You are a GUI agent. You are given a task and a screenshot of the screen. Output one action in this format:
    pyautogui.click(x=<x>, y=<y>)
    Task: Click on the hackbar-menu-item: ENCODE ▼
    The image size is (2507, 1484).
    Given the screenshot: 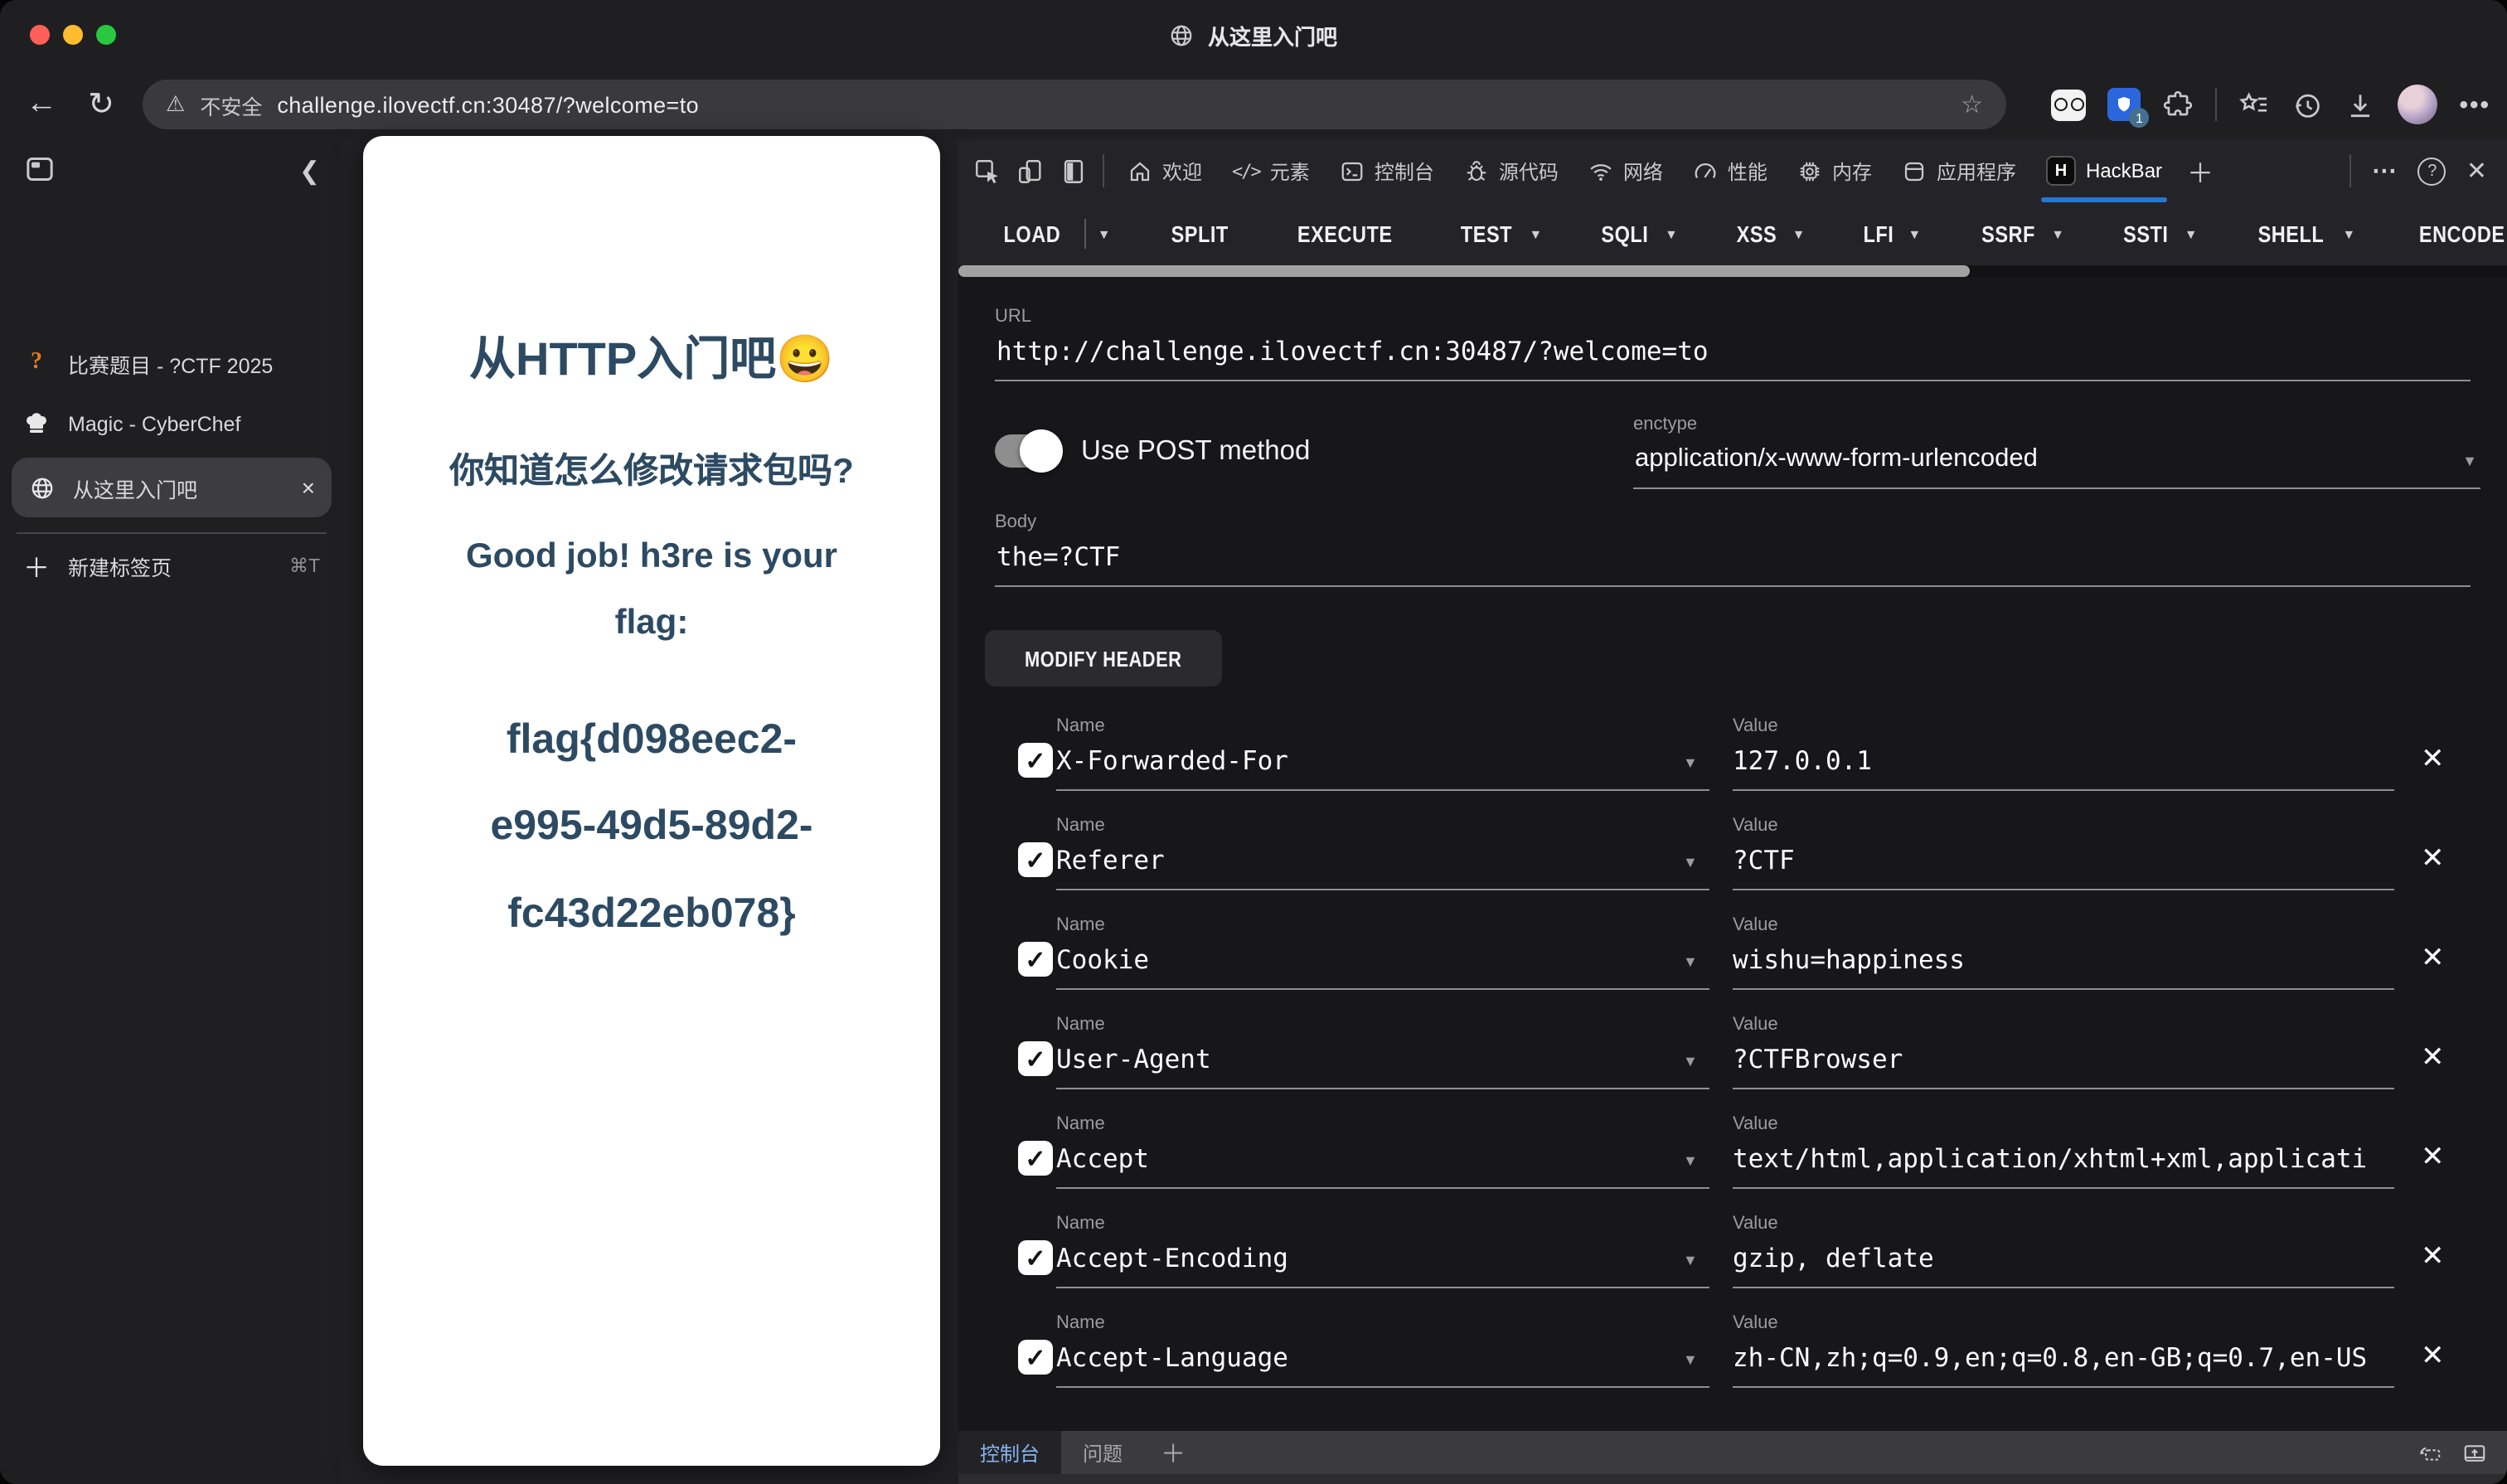 What is the action you would take?
    pyautogui.click(x=2458, y=234)
    